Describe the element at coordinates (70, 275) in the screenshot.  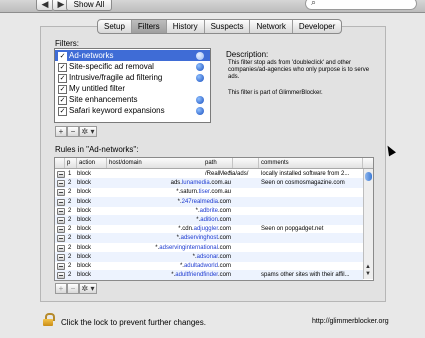
I see `rule-priority: 2` at that location.